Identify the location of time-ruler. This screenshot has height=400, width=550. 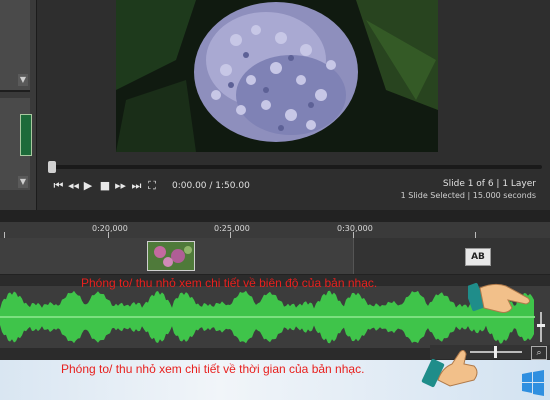
(275, 230).